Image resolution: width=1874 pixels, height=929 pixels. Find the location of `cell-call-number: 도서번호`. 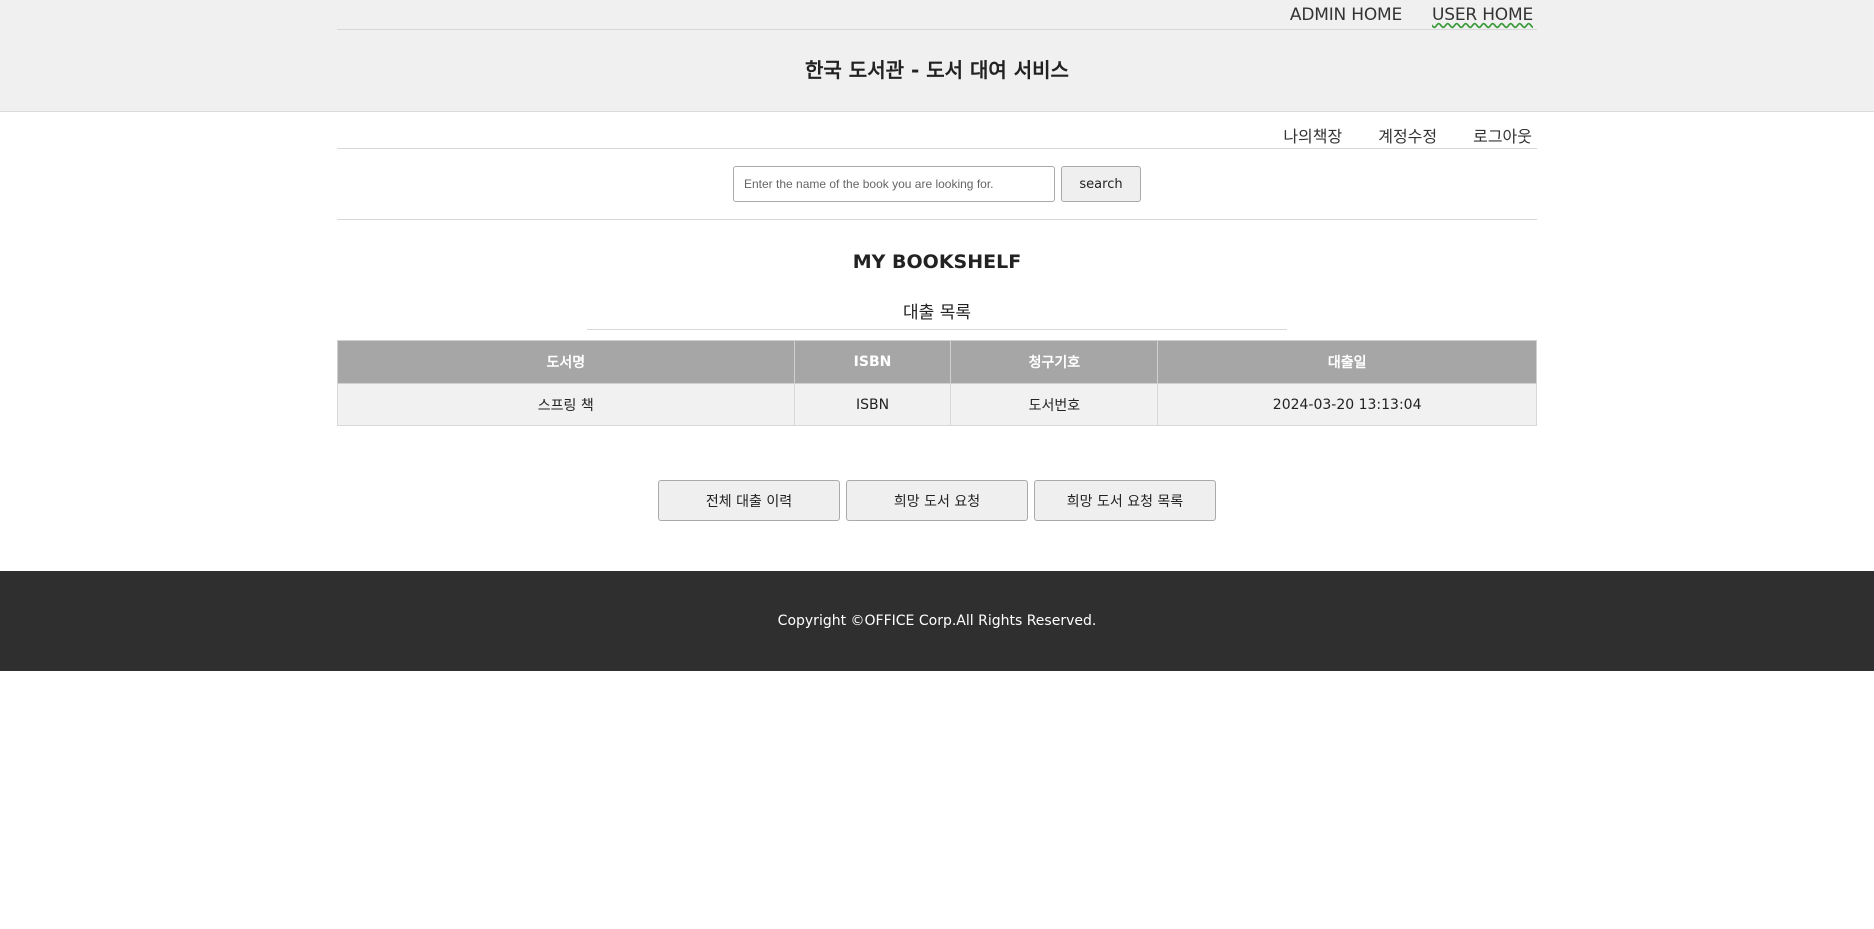

cell-call-number: 도서번호 is located at coordinates (1054, 404).